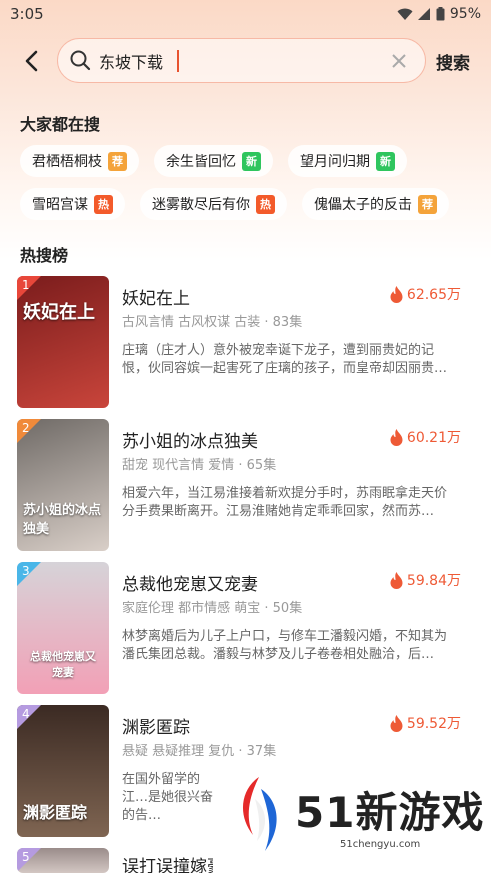  I want to click on popular-title: 大家都在搜, so click(60, 124).